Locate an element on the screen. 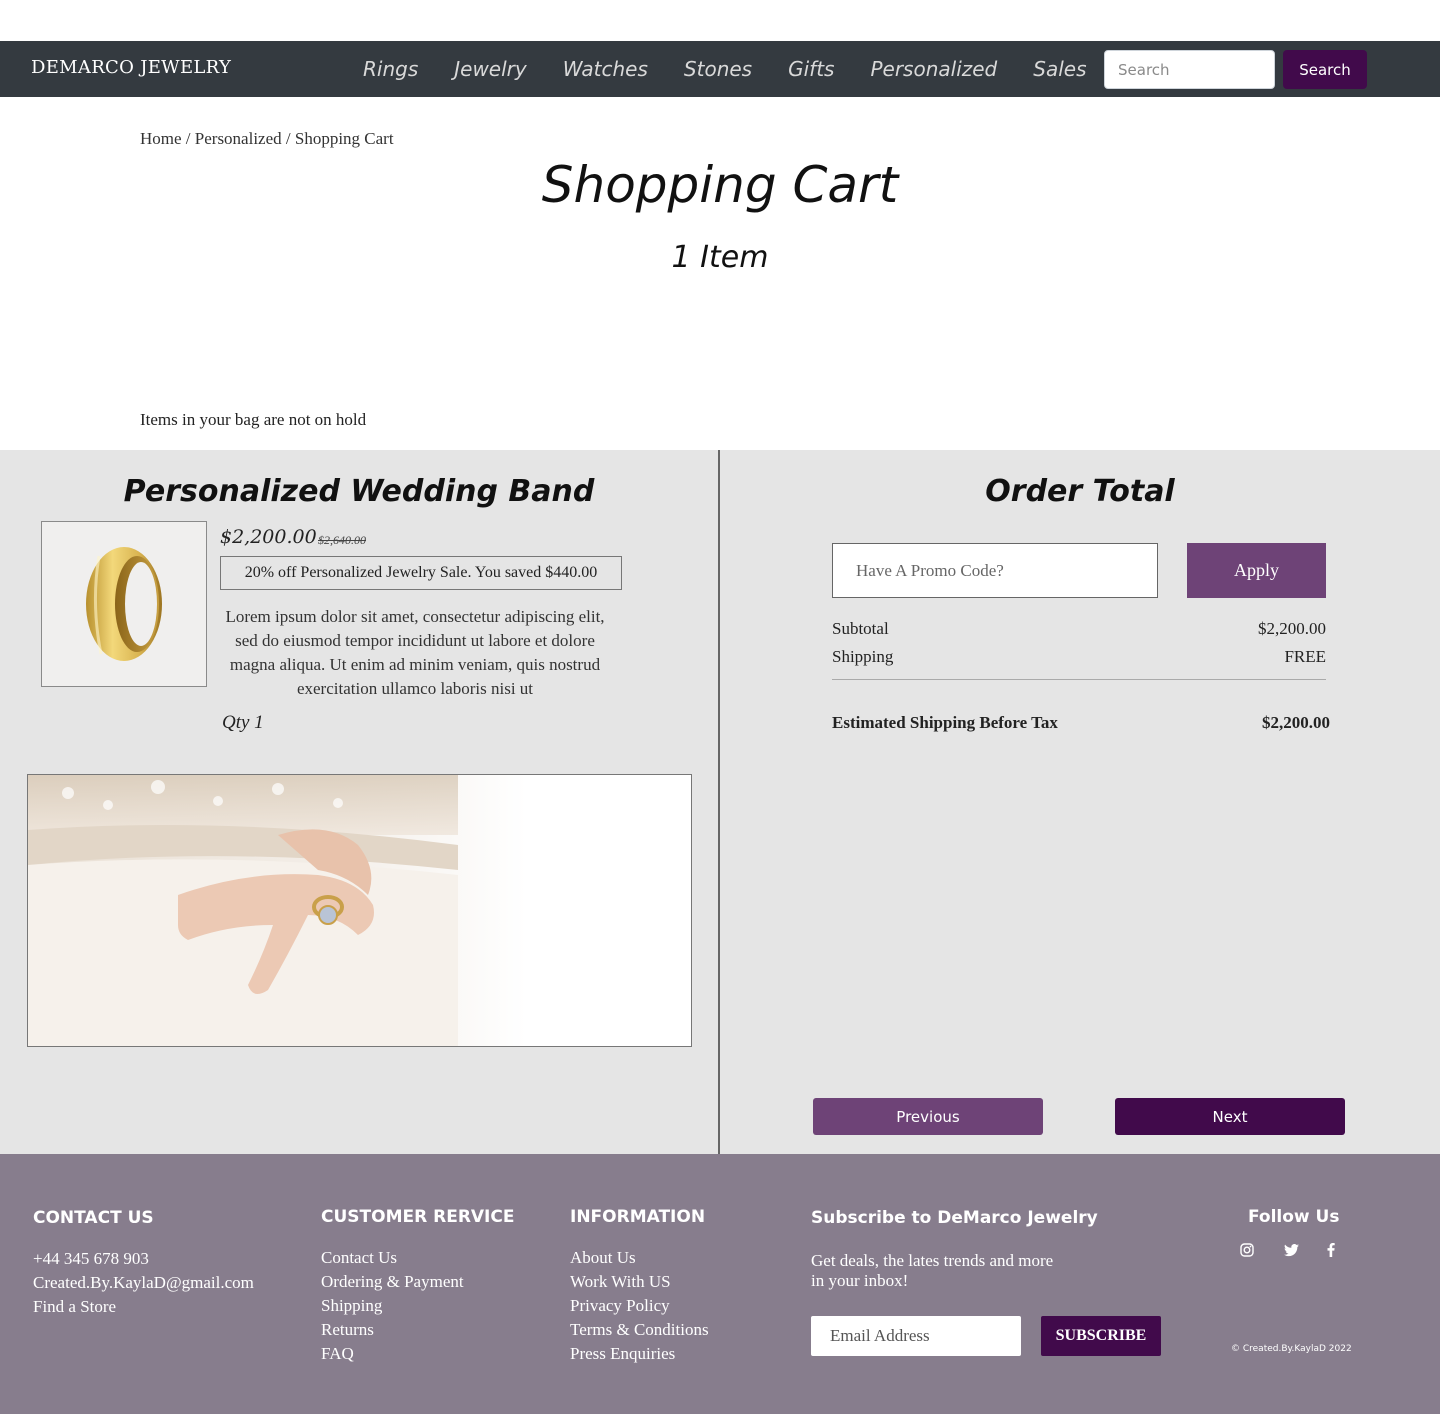 The image size is (1440, 1414). section-divider is located at coordinates (719, 802).